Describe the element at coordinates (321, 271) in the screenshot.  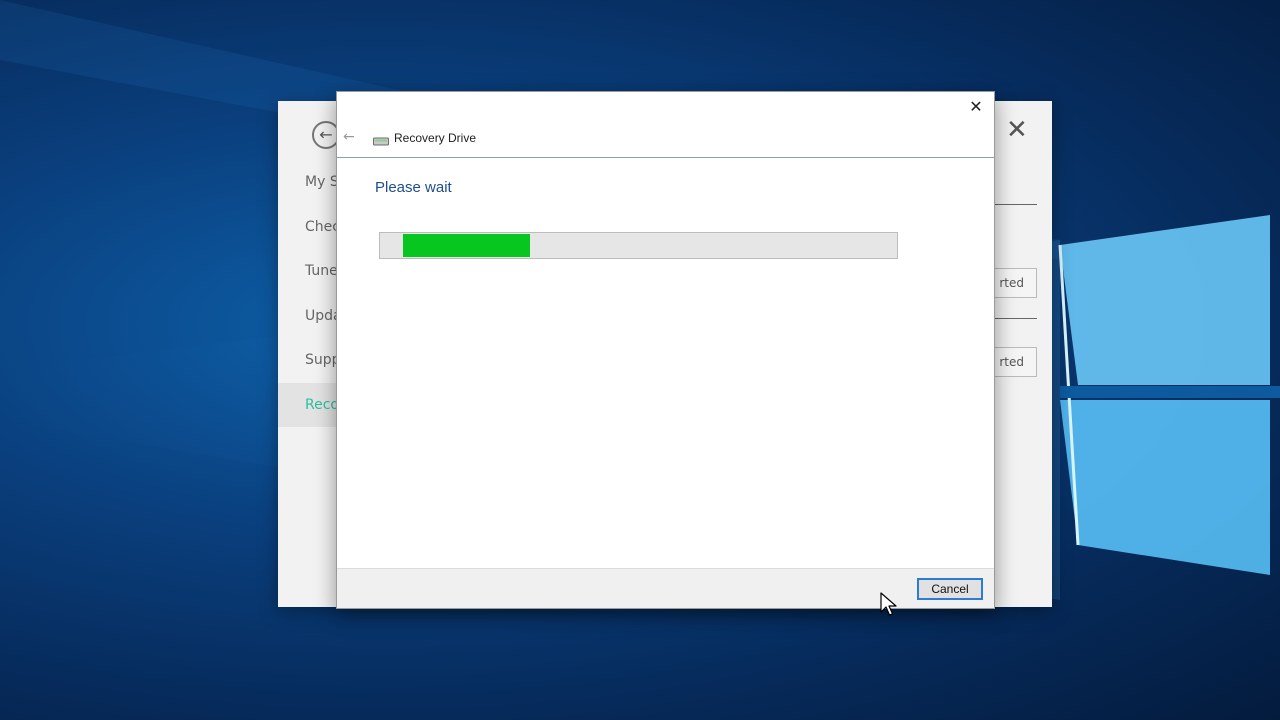
I see `nav-item-tune: Tune` at that location.